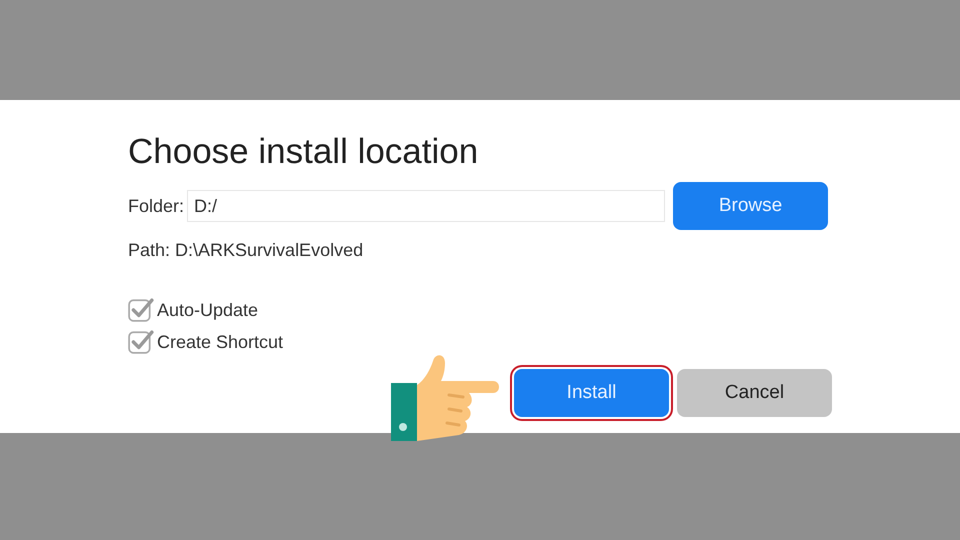 This screenshot has width=960, height=540. What do you see at coordinates (156, 206) in the screenshot?
I see `folder-label: Folder:` at bounding box center [156, 206].